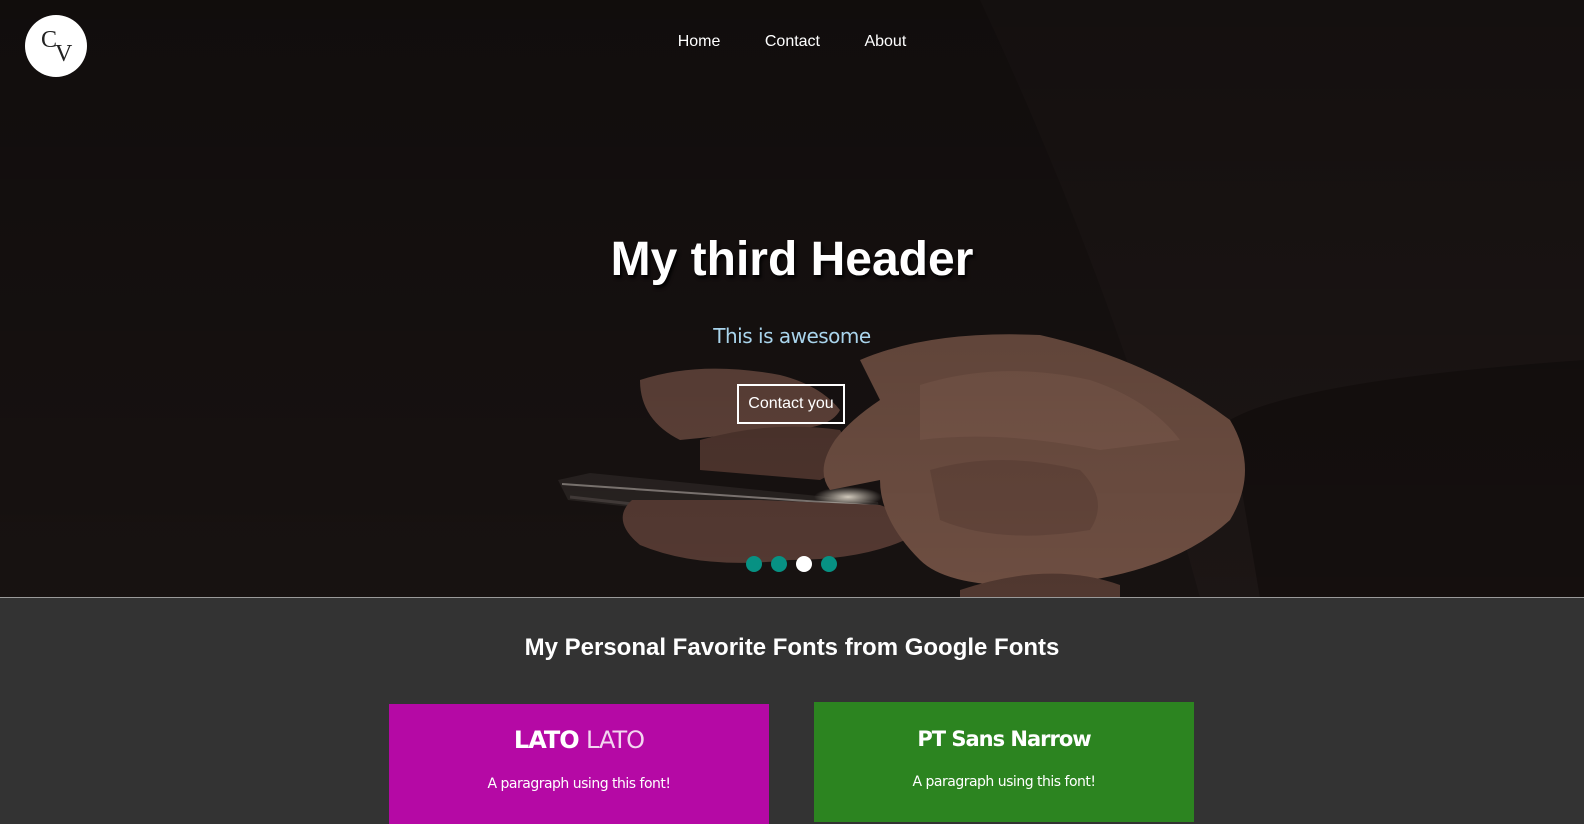 This screenshot has width=1584, height=824. I want to click on hero-subtitle: This is awesome, so click(792, 336).